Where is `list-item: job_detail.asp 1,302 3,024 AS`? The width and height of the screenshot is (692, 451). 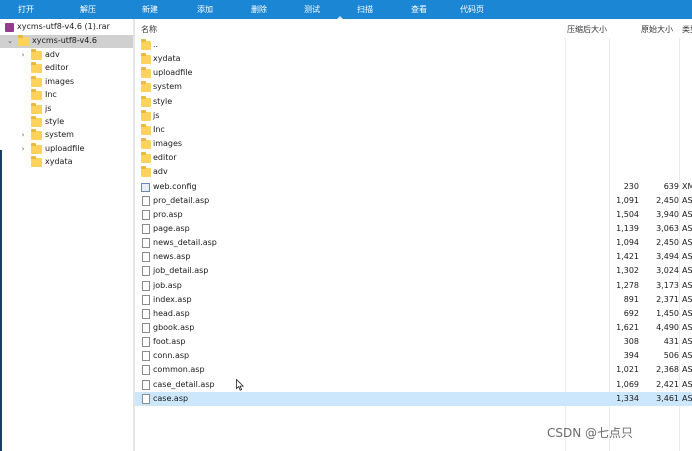
list-item: job_detail.asp 1,302 3,024 AS is located at coordinates (413, 271).